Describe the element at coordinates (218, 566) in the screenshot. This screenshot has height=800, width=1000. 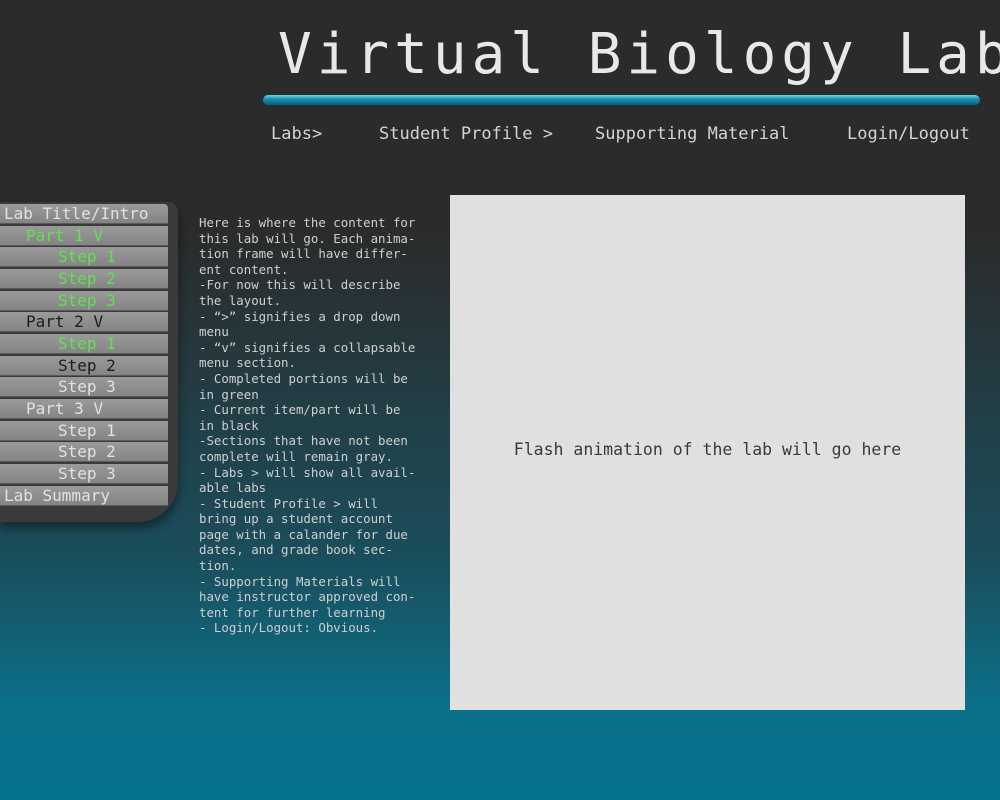
I see `description-line: tion.` at that location.